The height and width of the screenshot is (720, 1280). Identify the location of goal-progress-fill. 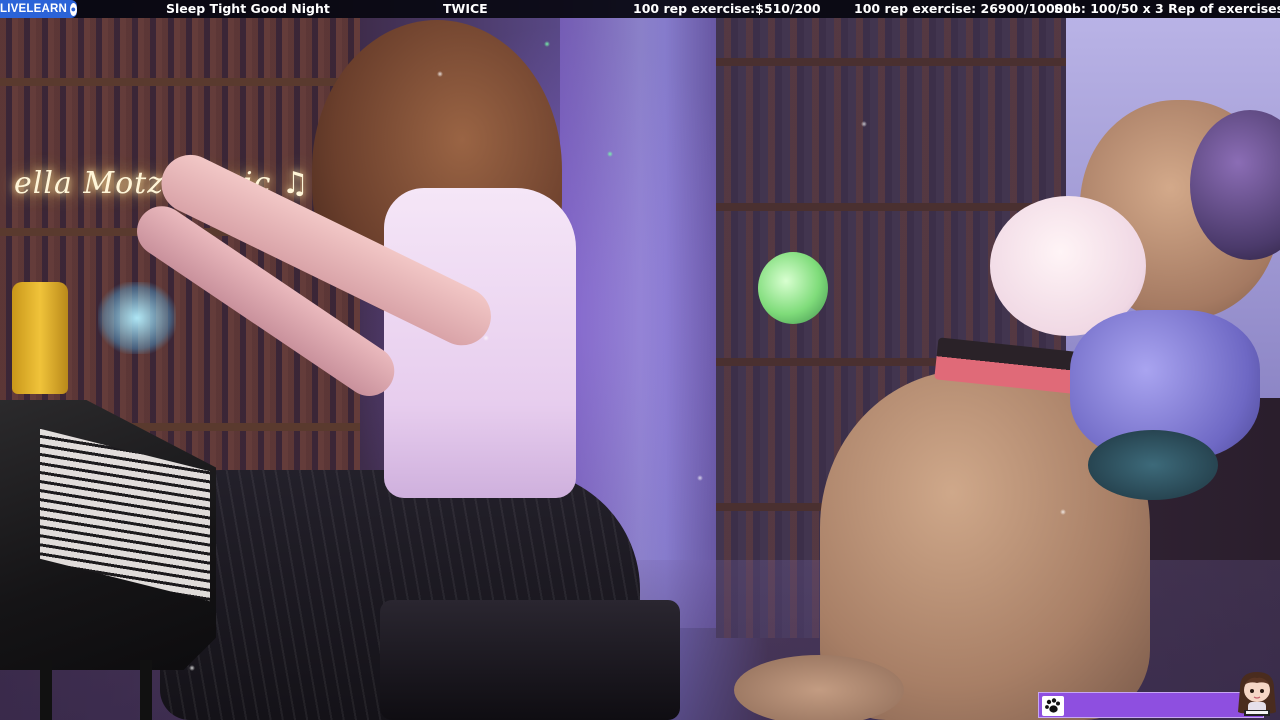
(1151, 705).